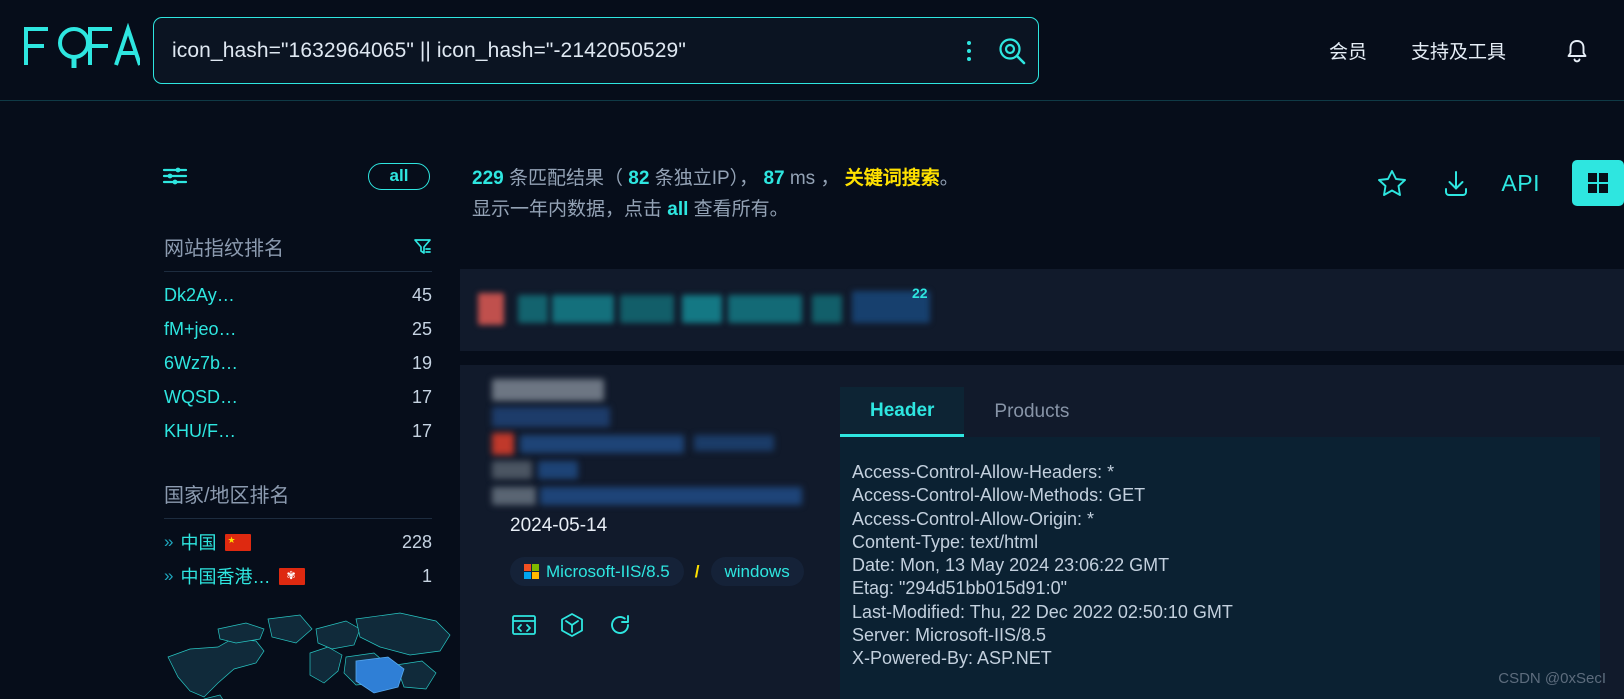  Describe the element at coordinates (238, 541) in the screenshot. I see `china-flag-icon` at that location.